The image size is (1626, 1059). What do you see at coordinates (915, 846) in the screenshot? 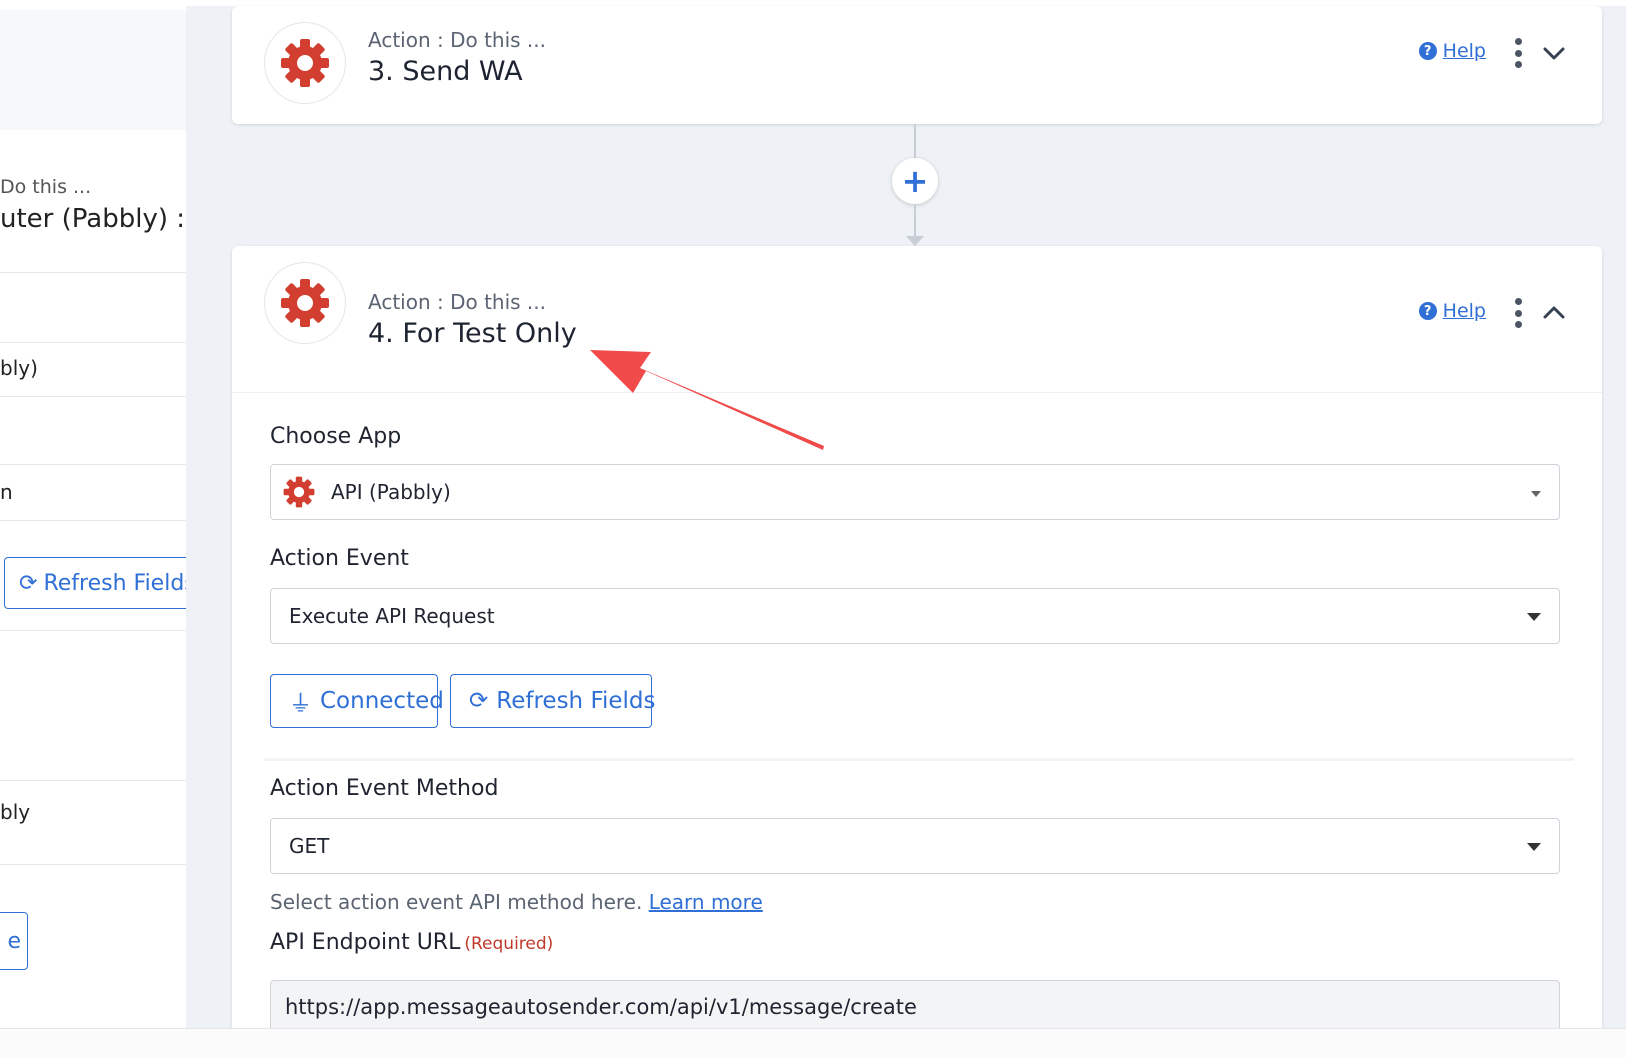
I see `action-event-method-select: GET` at bounding box center [915, 846].